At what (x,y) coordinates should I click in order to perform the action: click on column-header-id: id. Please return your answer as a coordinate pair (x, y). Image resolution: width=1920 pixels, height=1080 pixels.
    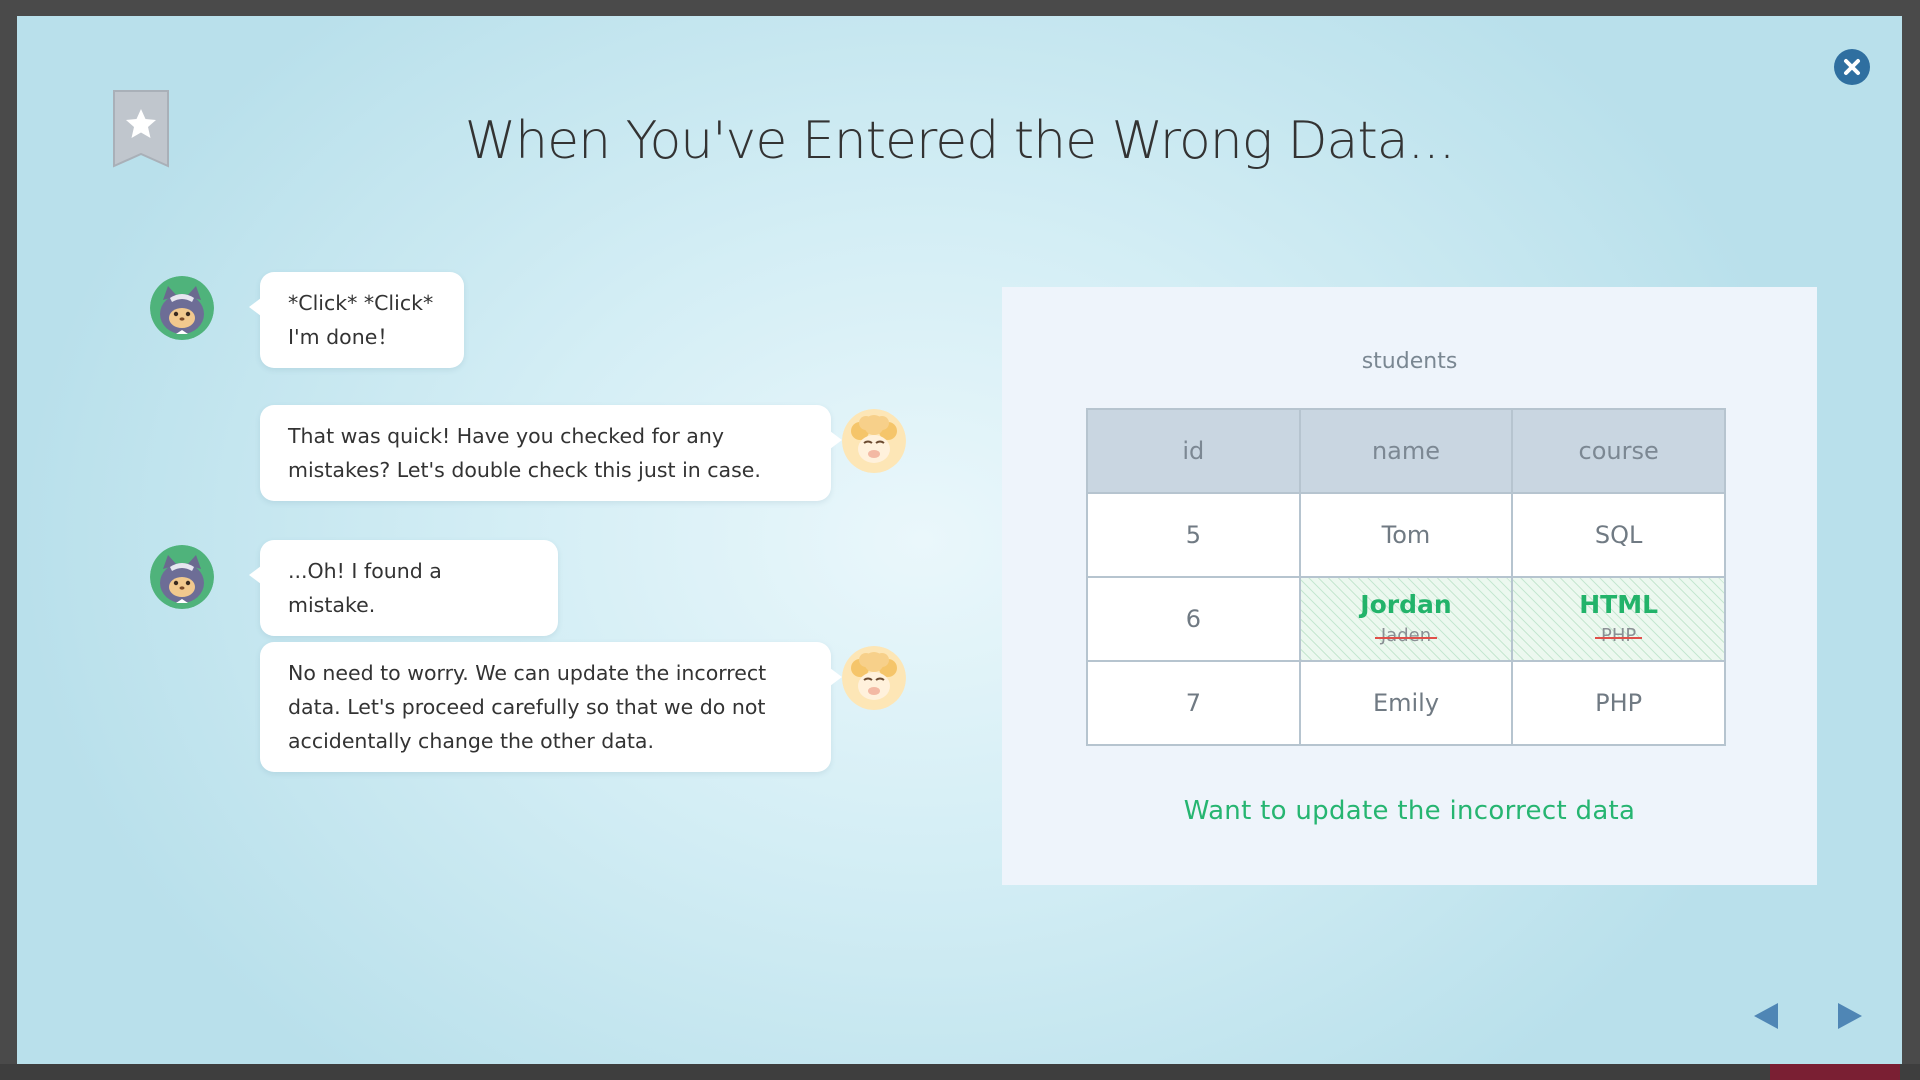
    Looking at the image, I should click on (1193, 451).